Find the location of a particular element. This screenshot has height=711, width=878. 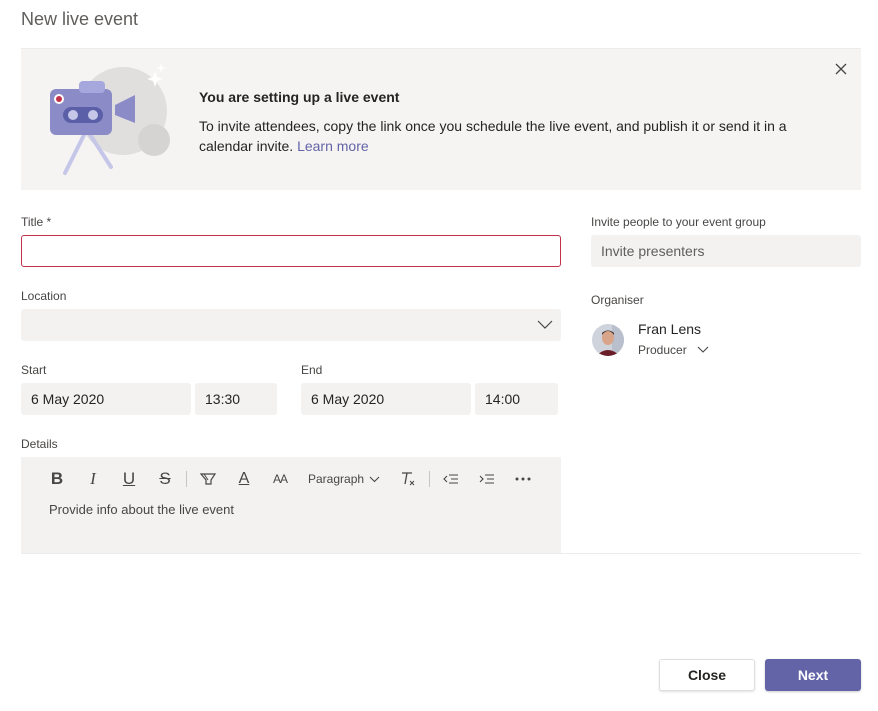

italic-button: I is located at coordinates (93, 479).